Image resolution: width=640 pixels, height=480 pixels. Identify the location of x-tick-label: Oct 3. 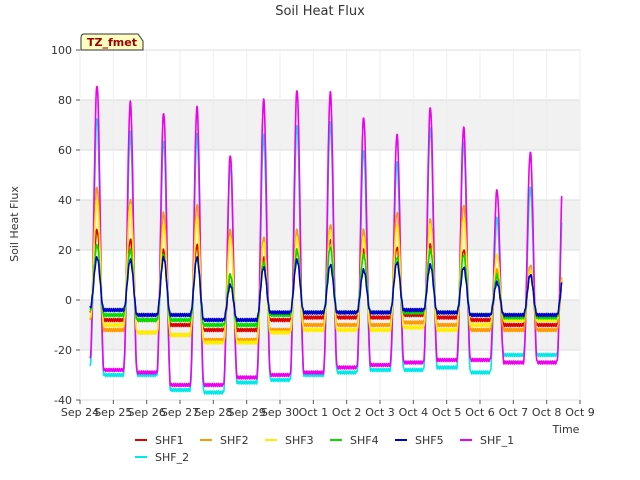
(380, 412).